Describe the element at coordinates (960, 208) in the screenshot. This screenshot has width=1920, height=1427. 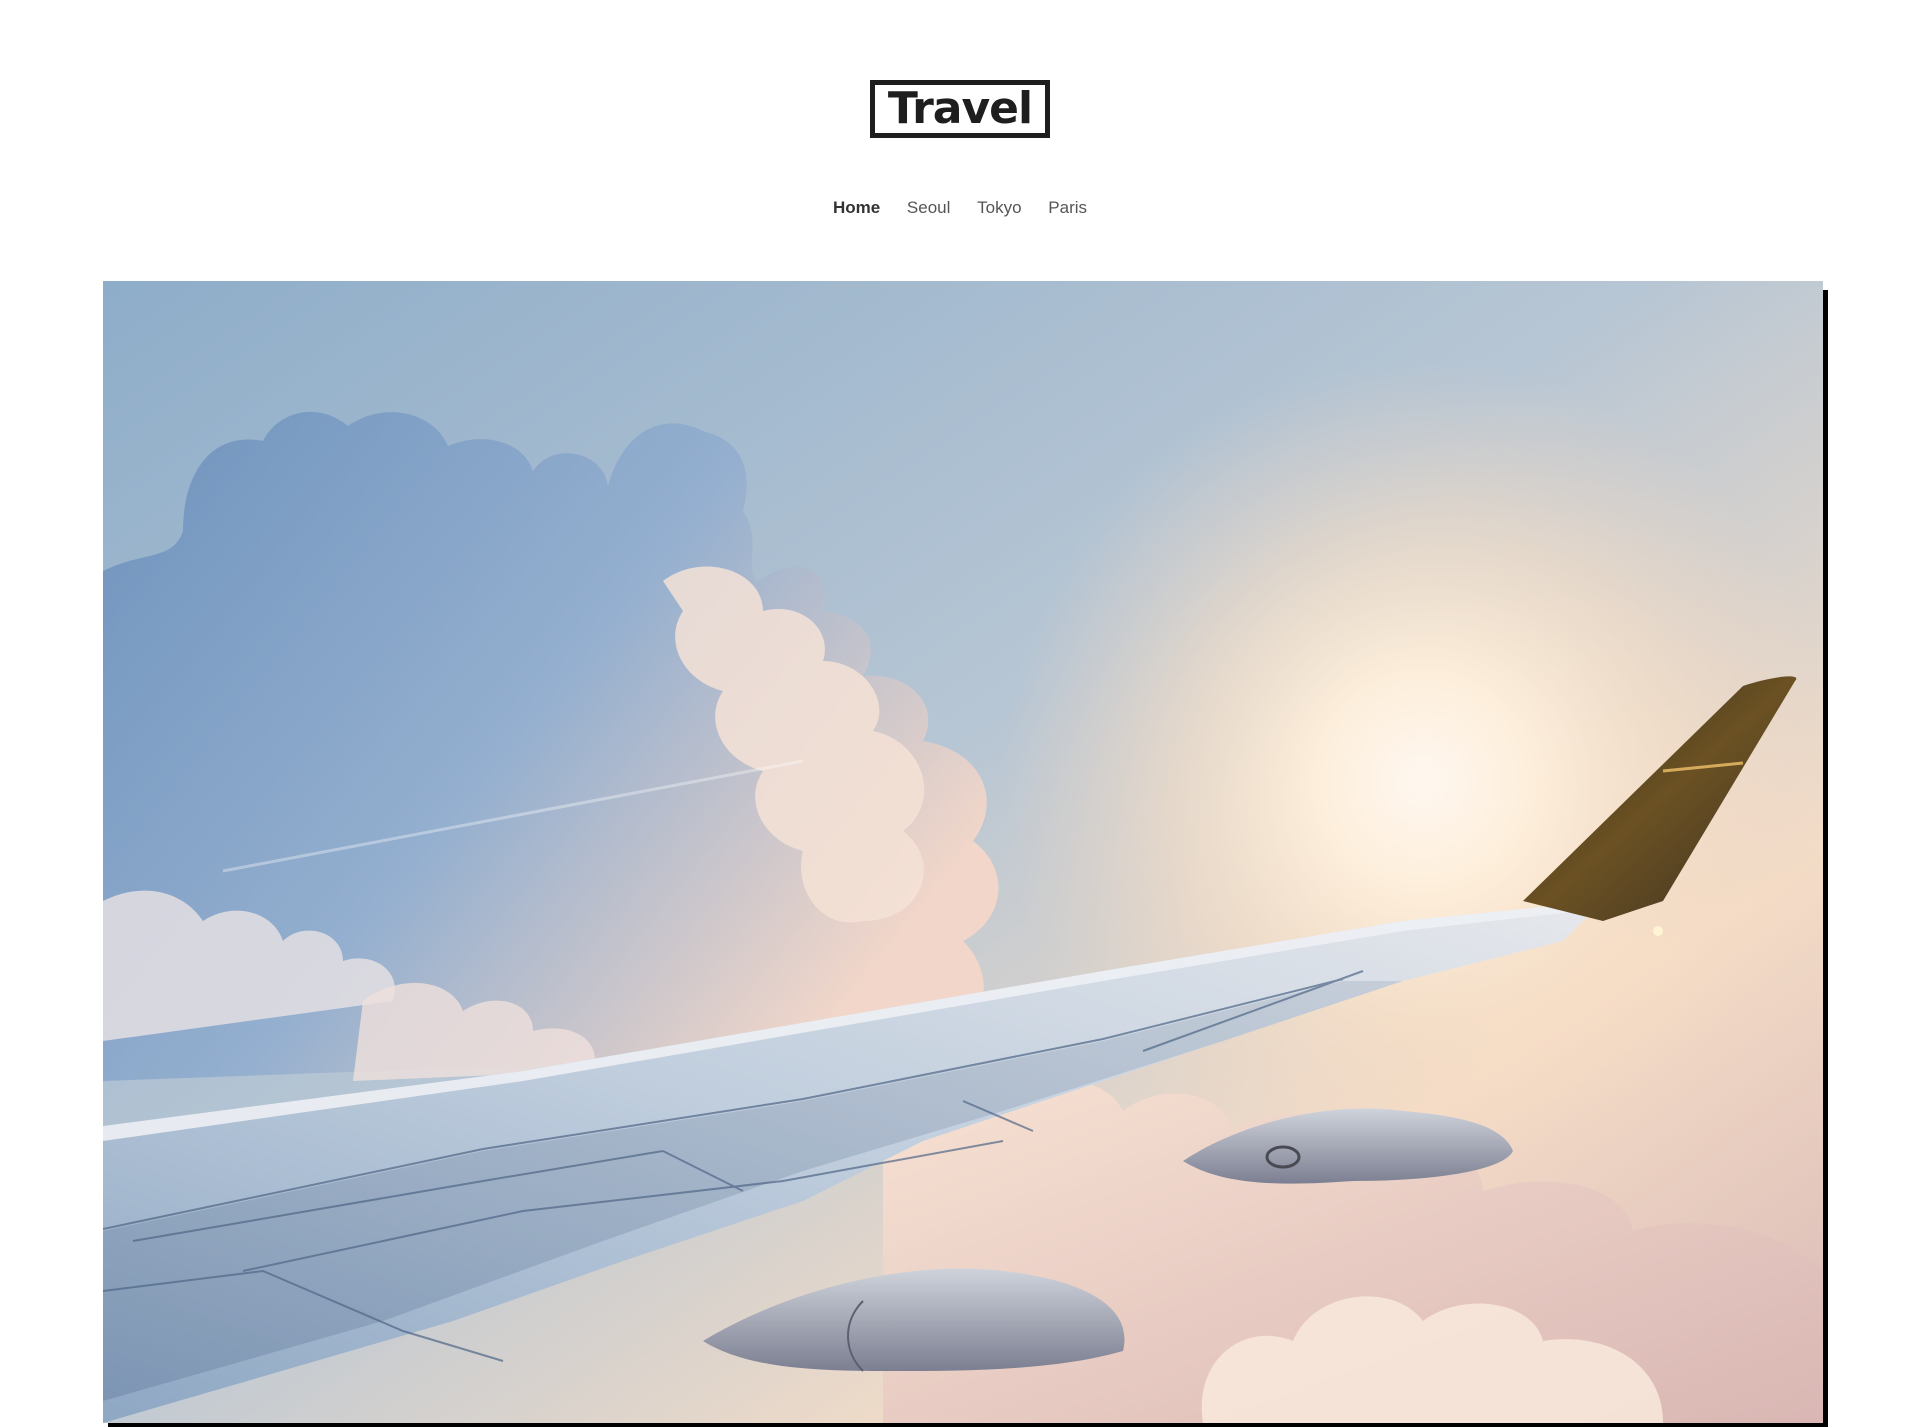
I see `main-nav: Home Seoul Tokyo Paris` at that location.